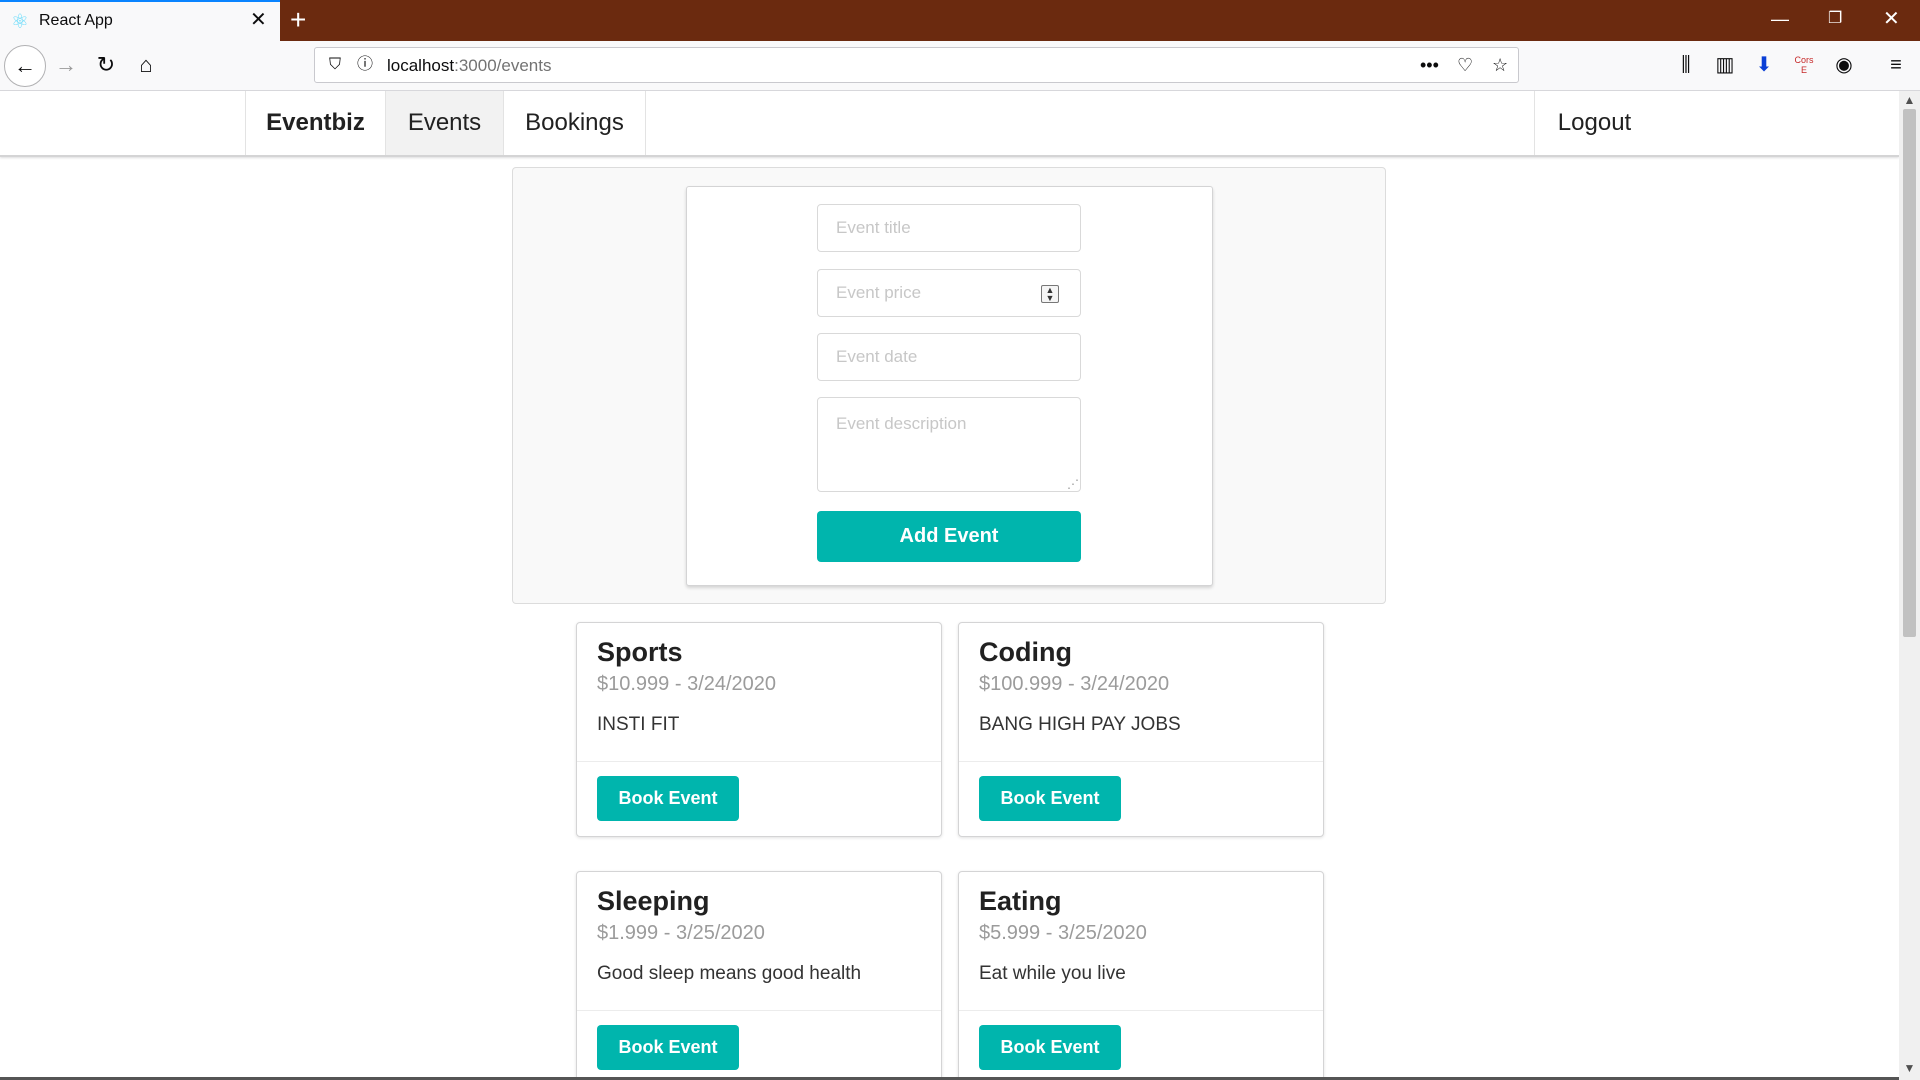 The width and height of the screenshot is (1920, 1080). I want to click on menu-icon: ≡, so click(1896, 65).